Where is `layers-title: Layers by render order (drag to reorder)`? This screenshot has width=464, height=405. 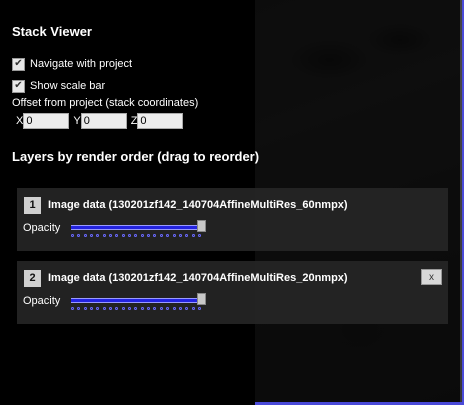
layers-title: Layers by render order (drag to reorder) is located at coordinates (136, 156).